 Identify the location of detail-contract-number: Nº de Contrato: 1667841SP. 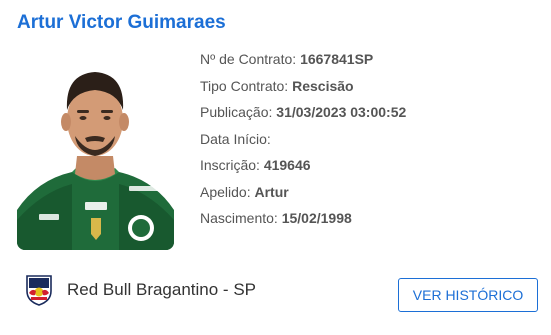
(370, 63).